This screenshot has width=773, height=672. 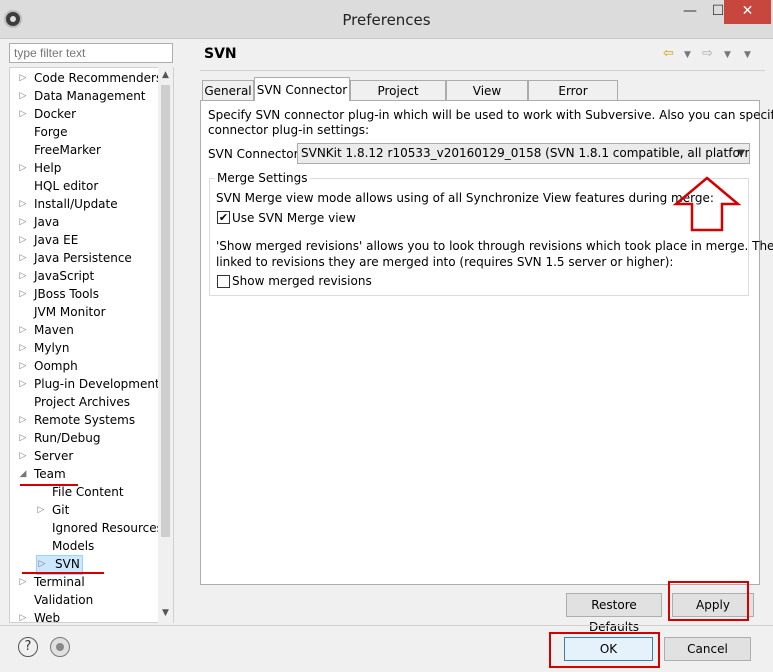 I want to click on forward-menu-chevron-icon: ▼, so click(x=727, y=55).